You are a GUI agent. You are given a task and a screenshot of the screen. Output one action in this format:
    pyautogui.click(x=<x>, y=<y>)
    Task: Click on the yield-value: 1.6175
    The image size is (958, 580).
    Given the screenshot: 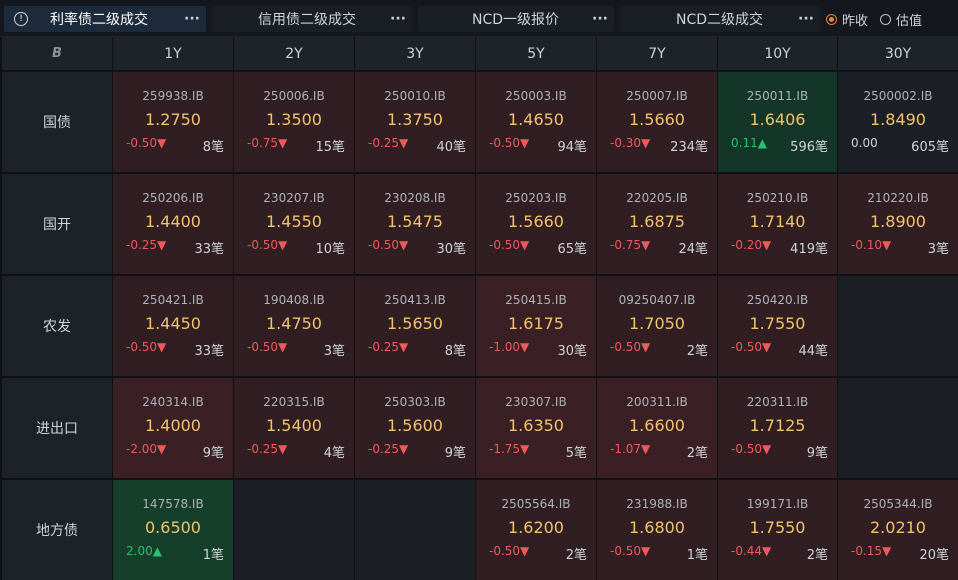 What is the action you would take?
    pyautogui.click(x=536, y=323)
    